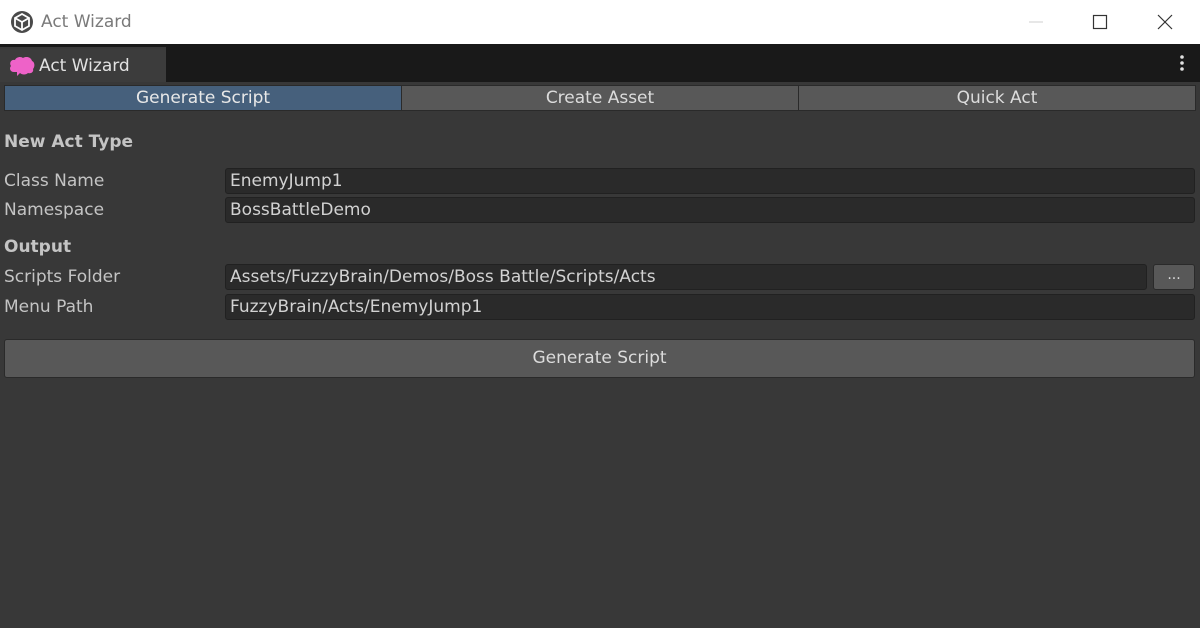 The width and height of the screenshot is (1200, 628). I want to click on tab-quick-act: Quick Act, so click(997, 98).